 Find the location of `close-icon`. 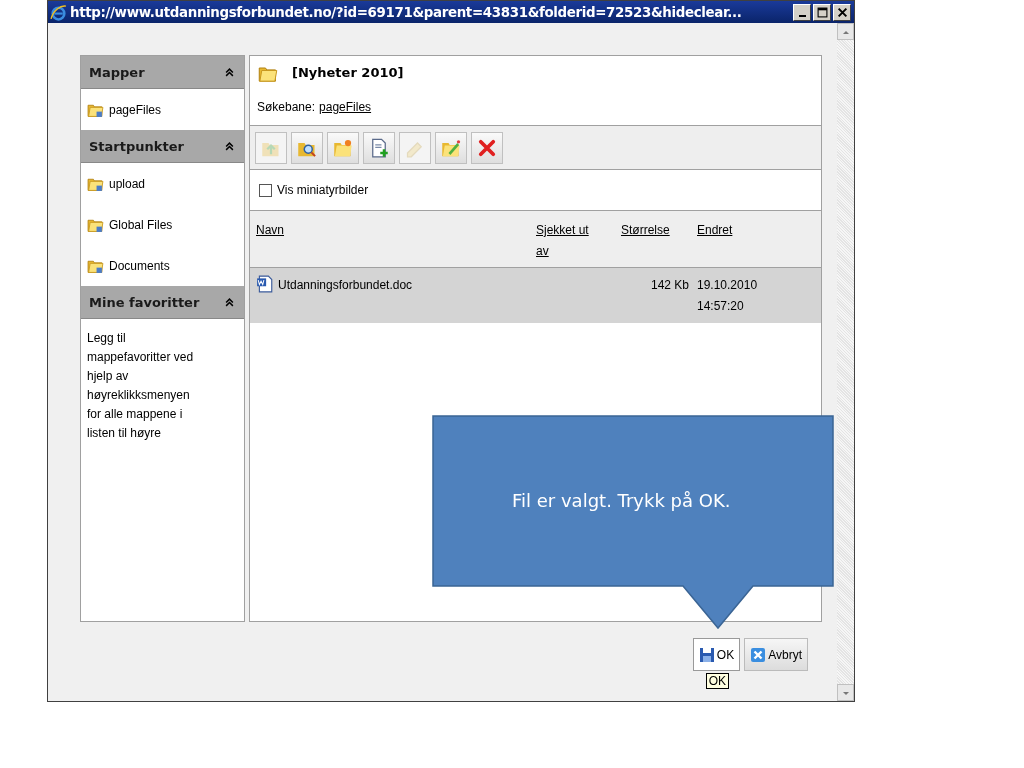

close-icon is located at coordinates (842, 12).